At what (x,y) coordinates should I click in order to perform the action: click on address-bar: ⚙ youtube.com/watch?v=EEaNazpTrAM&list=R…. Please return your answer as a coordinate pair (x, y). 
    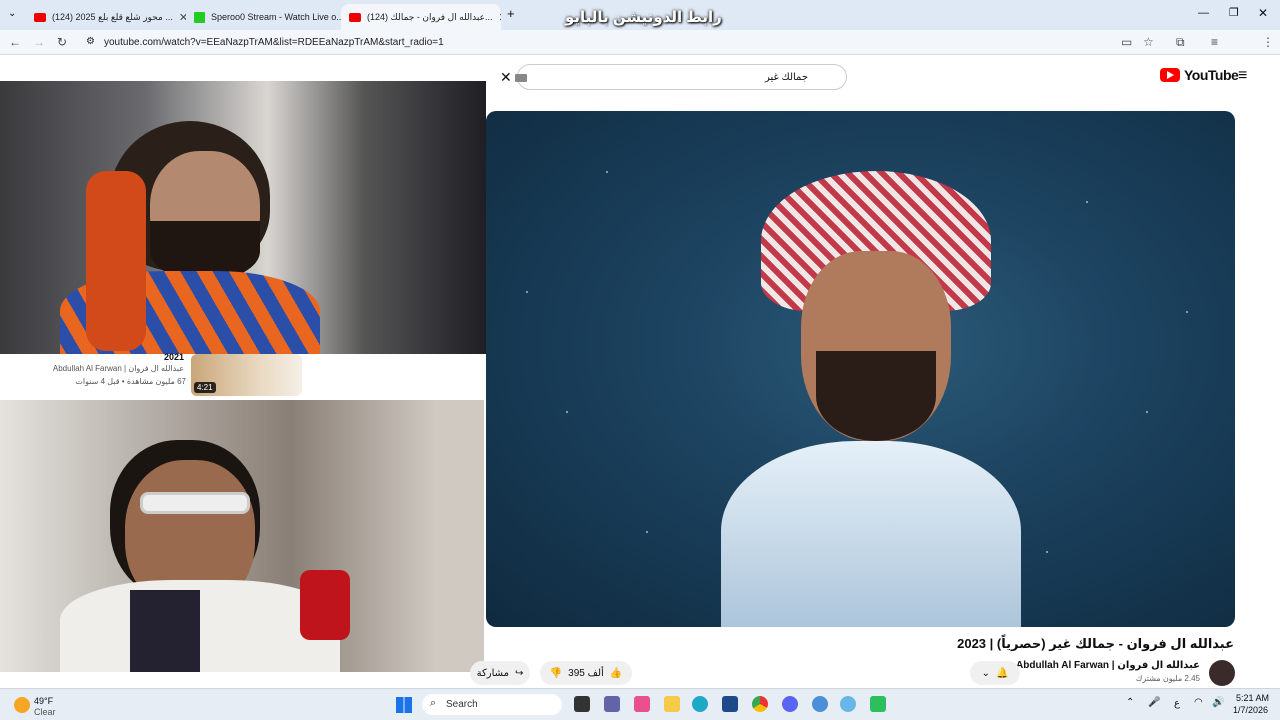
    Looking at the image, I should click on (622, 42).